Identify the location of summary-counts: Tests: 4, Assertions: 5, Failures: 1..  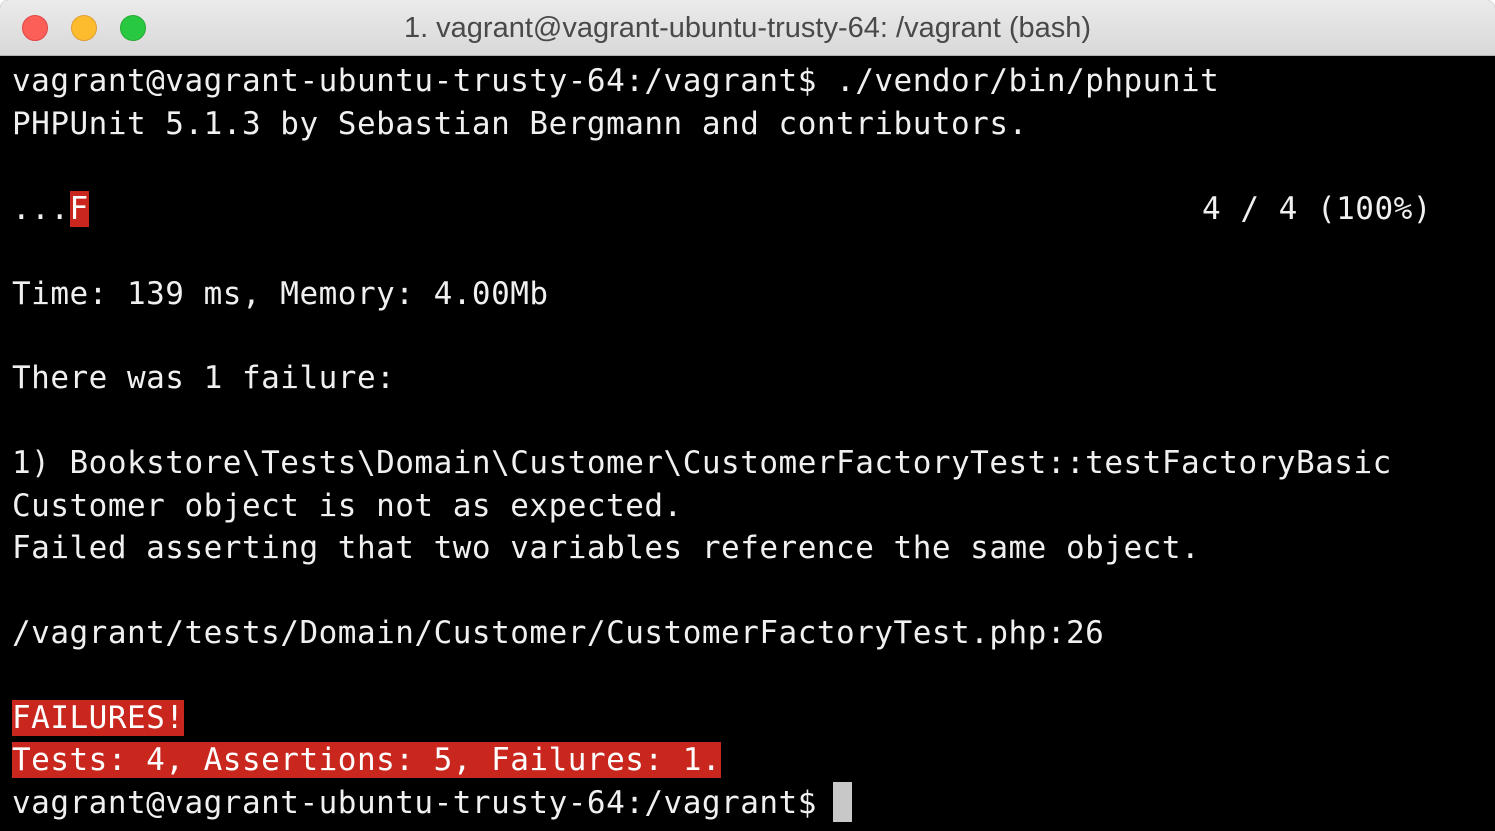
(367, 760).